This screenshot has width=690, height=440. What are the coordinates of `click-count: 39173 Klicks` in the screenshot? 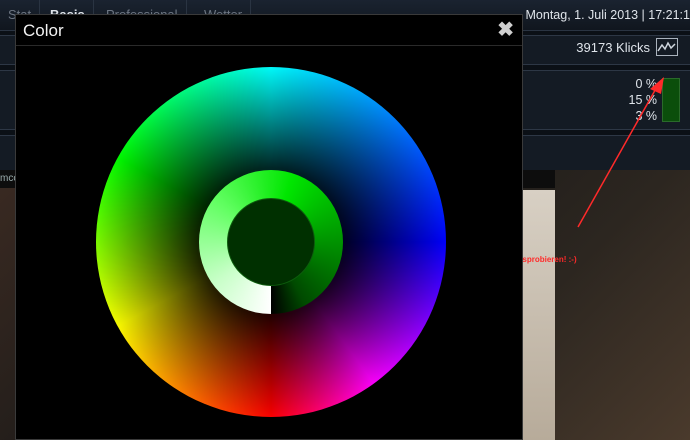 It's located at (613, 47).